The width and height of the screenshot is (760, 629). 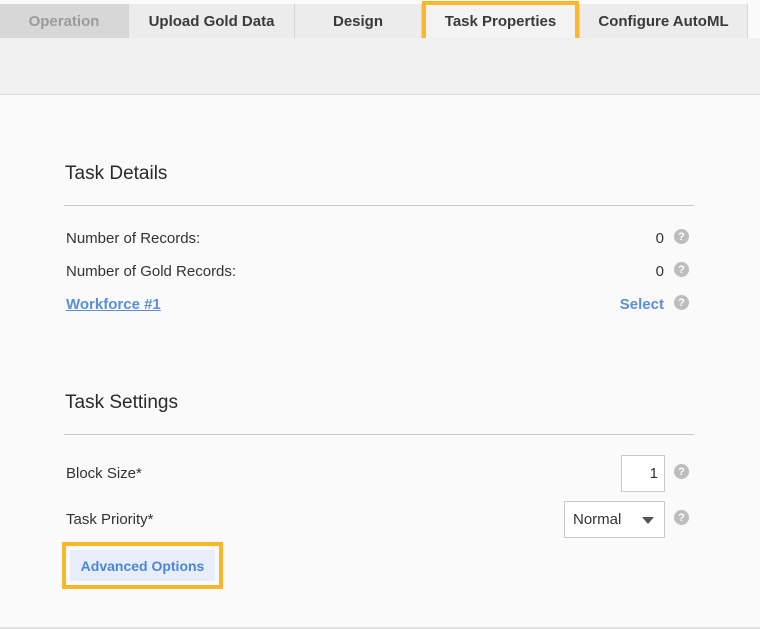 What do you see at coordinates (501, 22) in the screenshot?
I see `tab-task-properties: Task Properties` at bounding box center [501, 22].